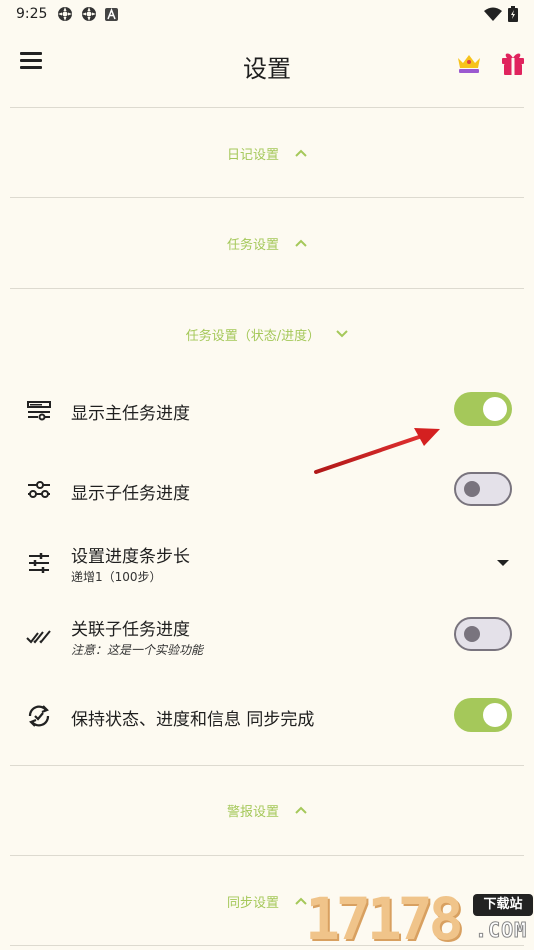  Describe the element at coordinates (252, 155) in the screenshot. I see `section-label: 日记设置` at that location.